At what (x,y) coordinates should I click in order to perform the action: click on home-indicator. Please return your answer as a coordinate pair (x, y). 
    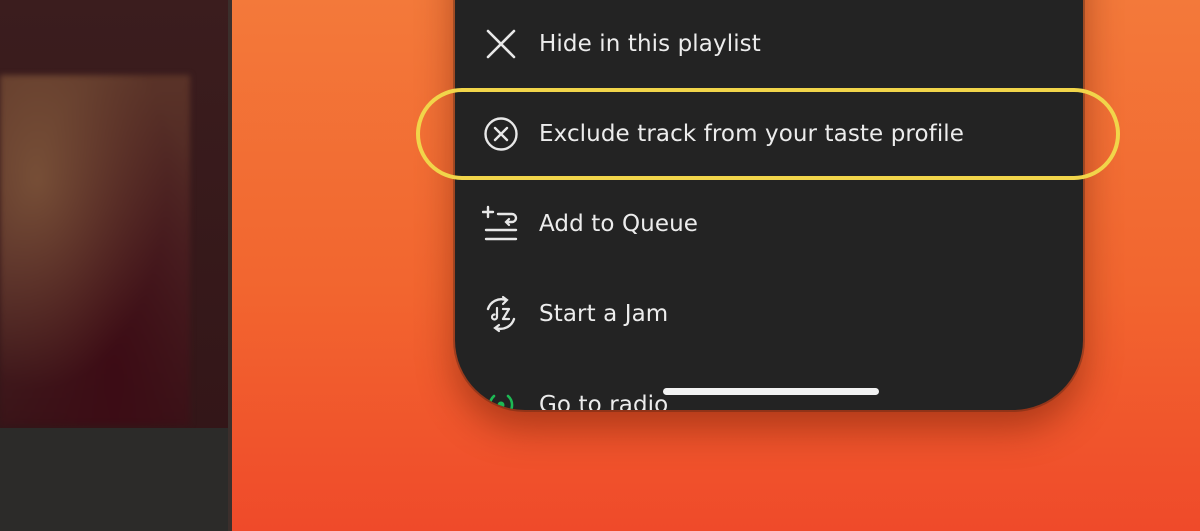
    Looking at the image, I should click on (771, 391).